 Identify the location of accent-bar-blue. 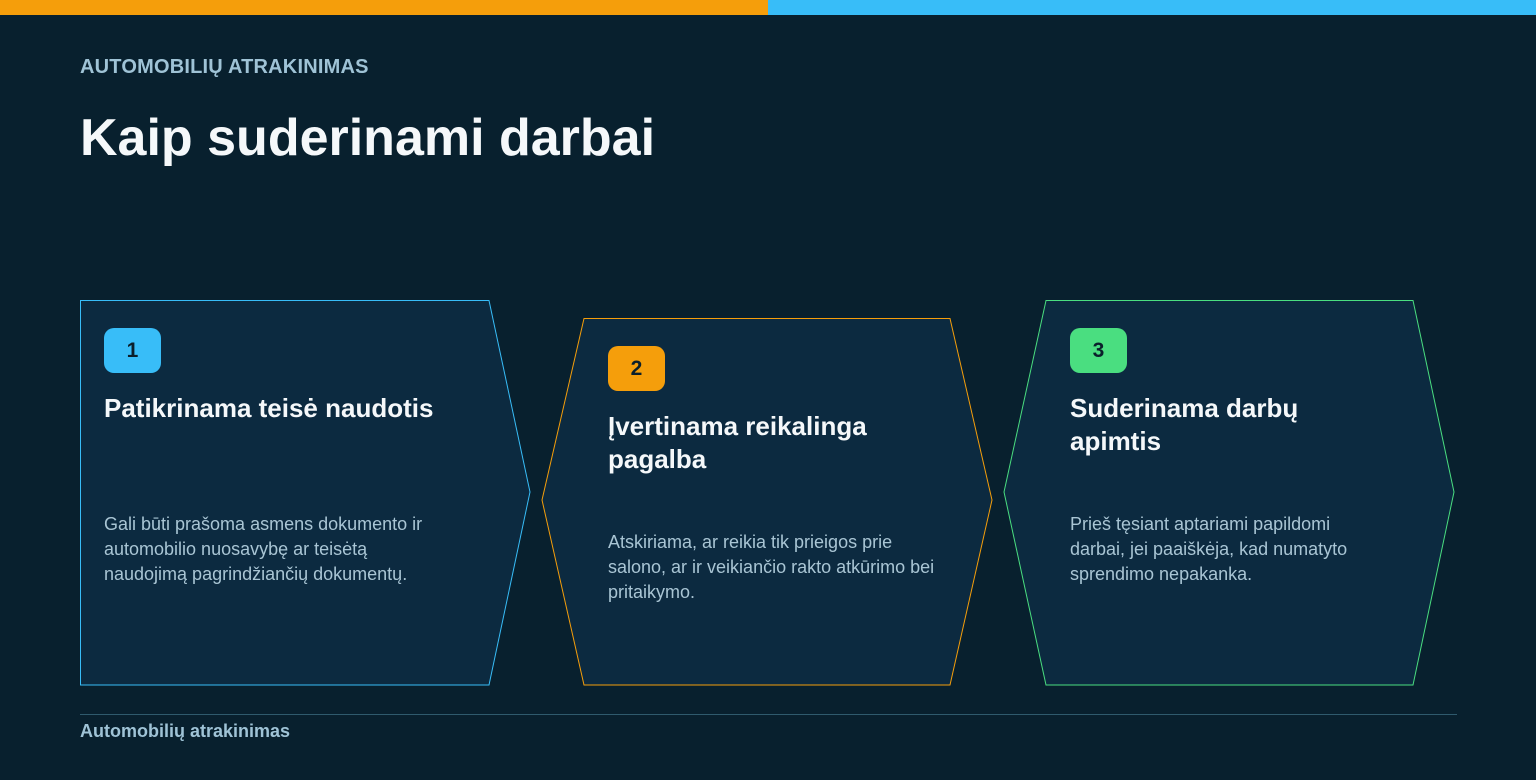
(1152, 7).